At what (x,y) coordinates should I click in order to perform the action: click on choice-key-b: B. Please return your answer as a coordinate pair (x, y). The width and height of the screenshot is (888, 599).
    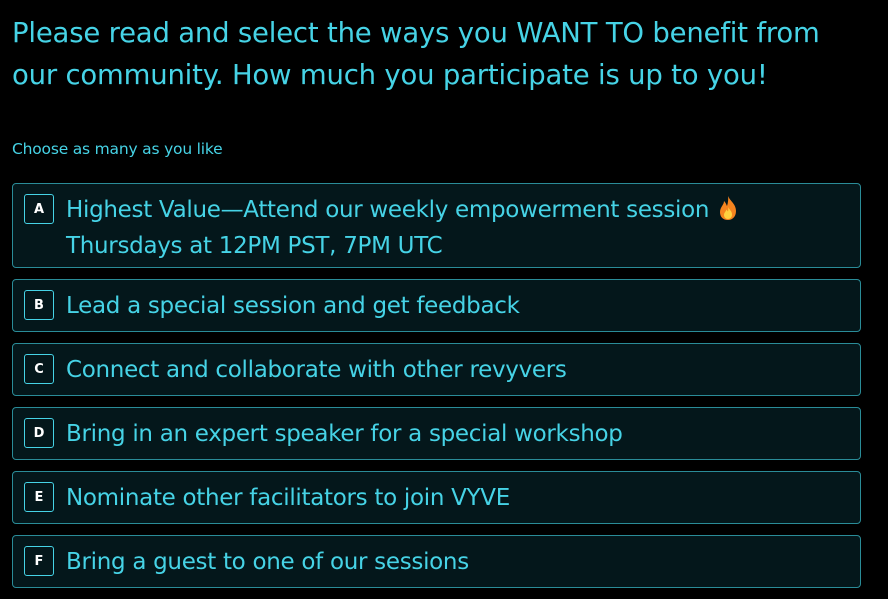
    Looking at the image, I should click on (39, 305).